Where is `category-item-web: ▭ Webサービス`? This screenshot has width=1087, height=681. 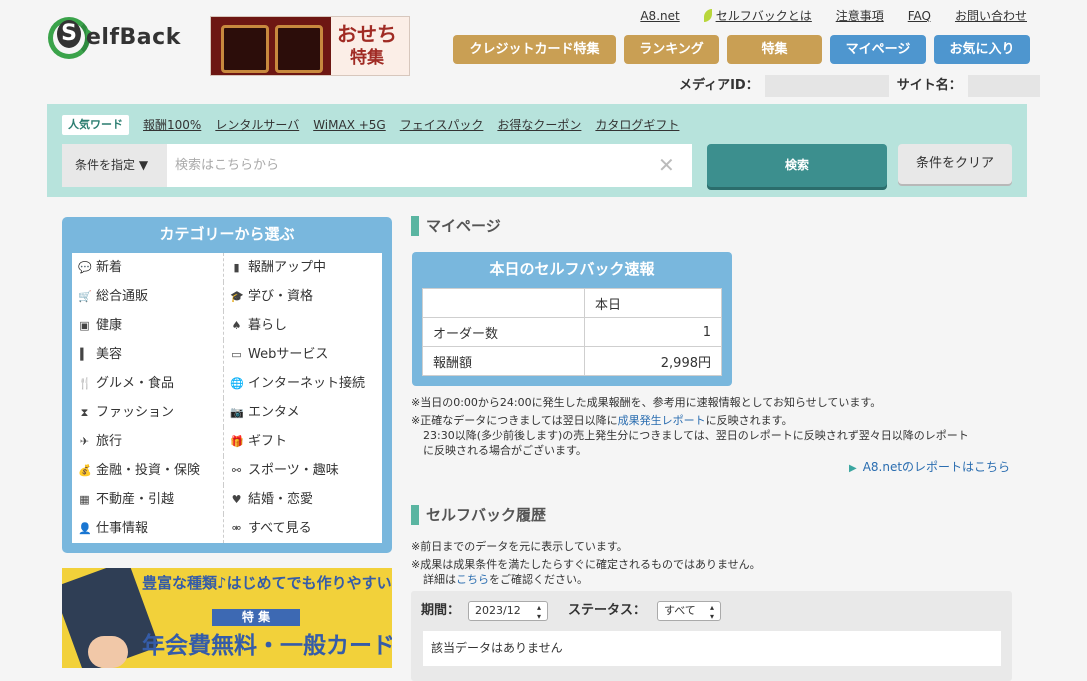 category-item-web: ▭ Webサービス is located at coordinates (303, 354).